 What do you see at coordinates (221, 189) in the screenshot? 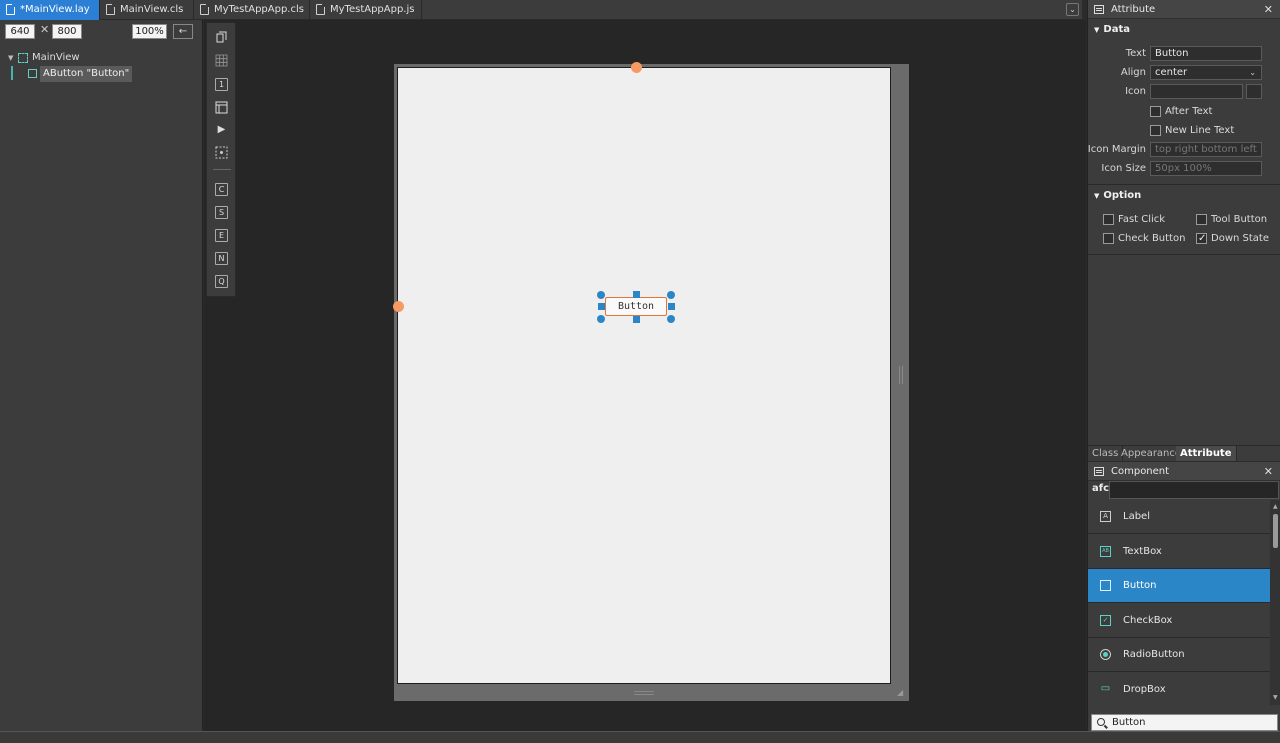
I see `toolbar-c-button: C` at bounding box center [221, 189].